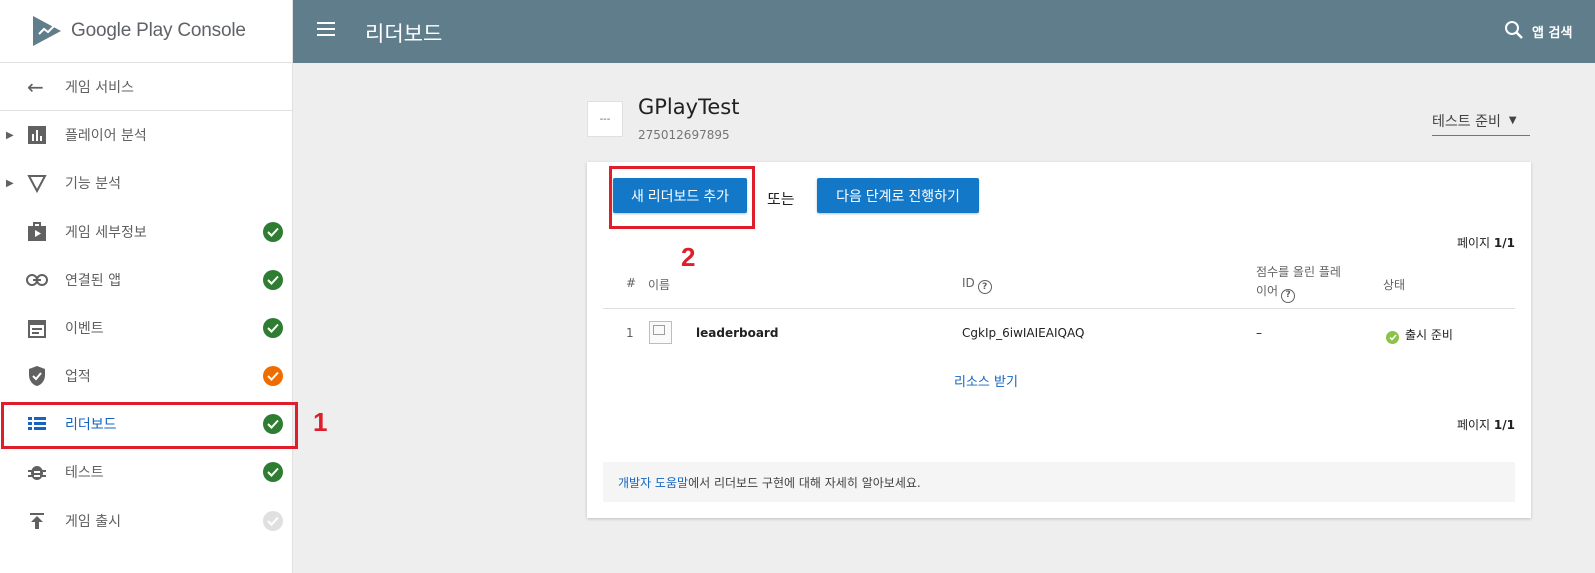  I want to click on sidebar-item-linked-apps: 연결된 앱, so click(146, 280).